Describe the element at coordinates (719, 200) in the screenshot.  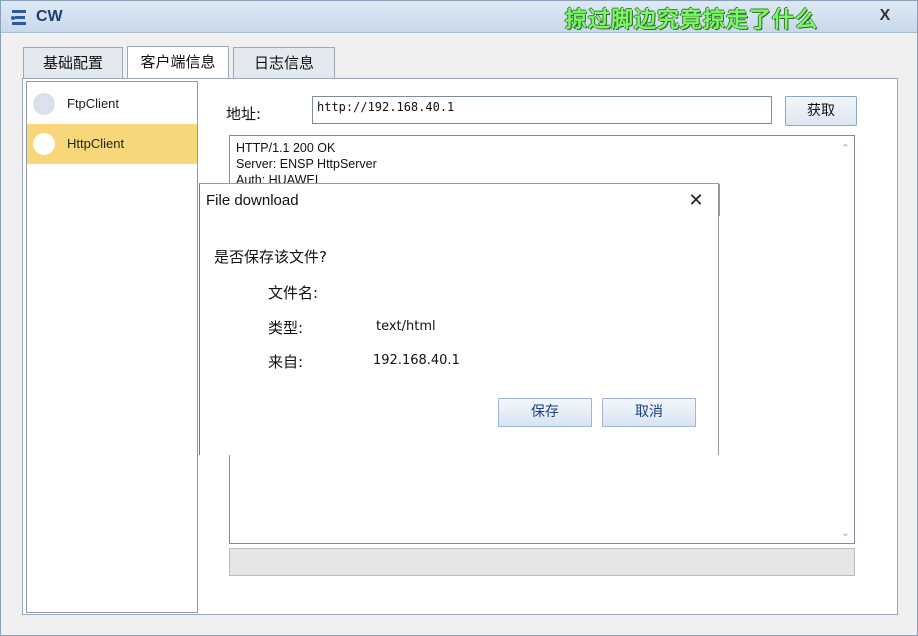
I see `dialog-edge` at that location.